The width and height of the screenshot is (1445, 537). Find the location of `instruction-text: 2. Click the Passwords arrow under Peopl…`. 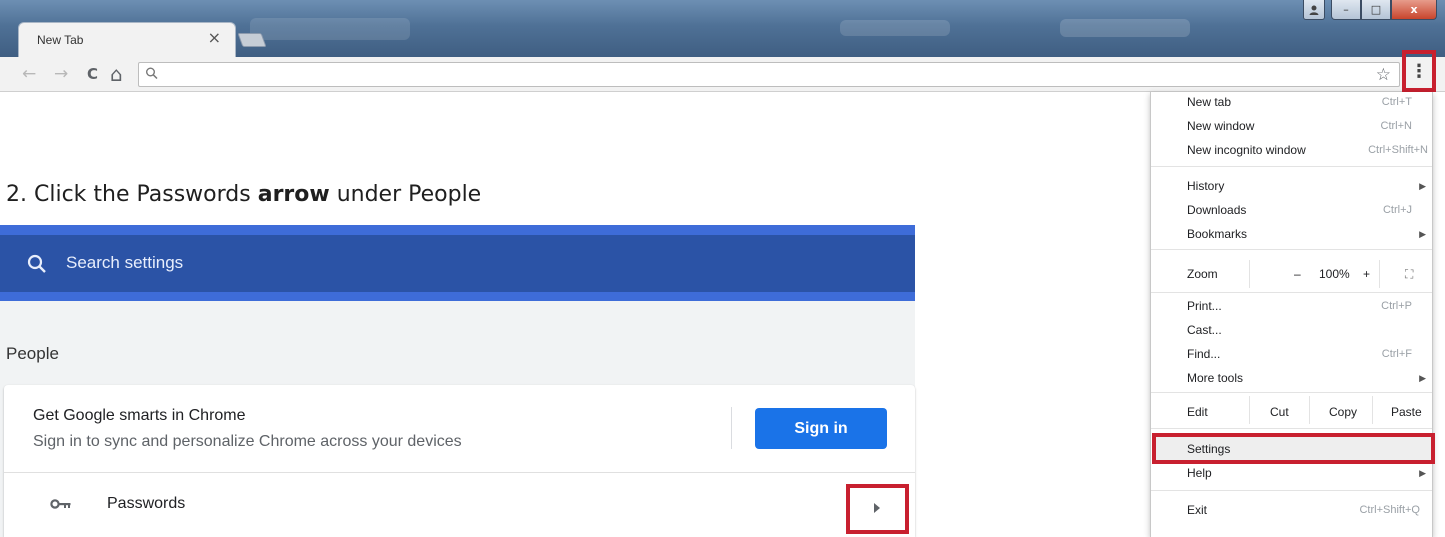

instruction-text: 2. Click the Passwords arrow under Peopl… is located at coordinates (243, 194).